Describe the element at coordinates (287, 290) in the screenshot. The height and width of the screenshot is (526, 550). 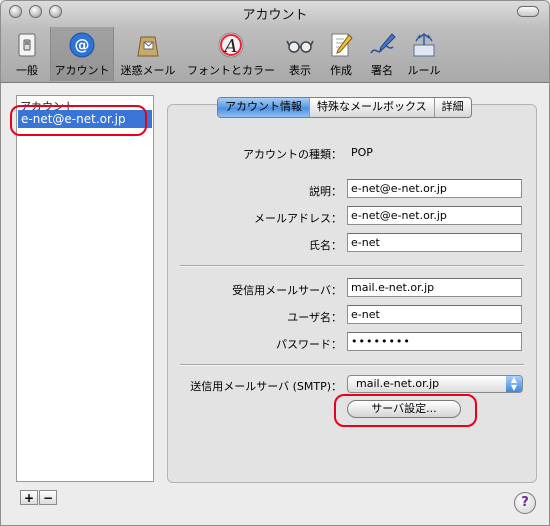
I see `incoming-server-label: 受信用メールサーバ：` at that location.